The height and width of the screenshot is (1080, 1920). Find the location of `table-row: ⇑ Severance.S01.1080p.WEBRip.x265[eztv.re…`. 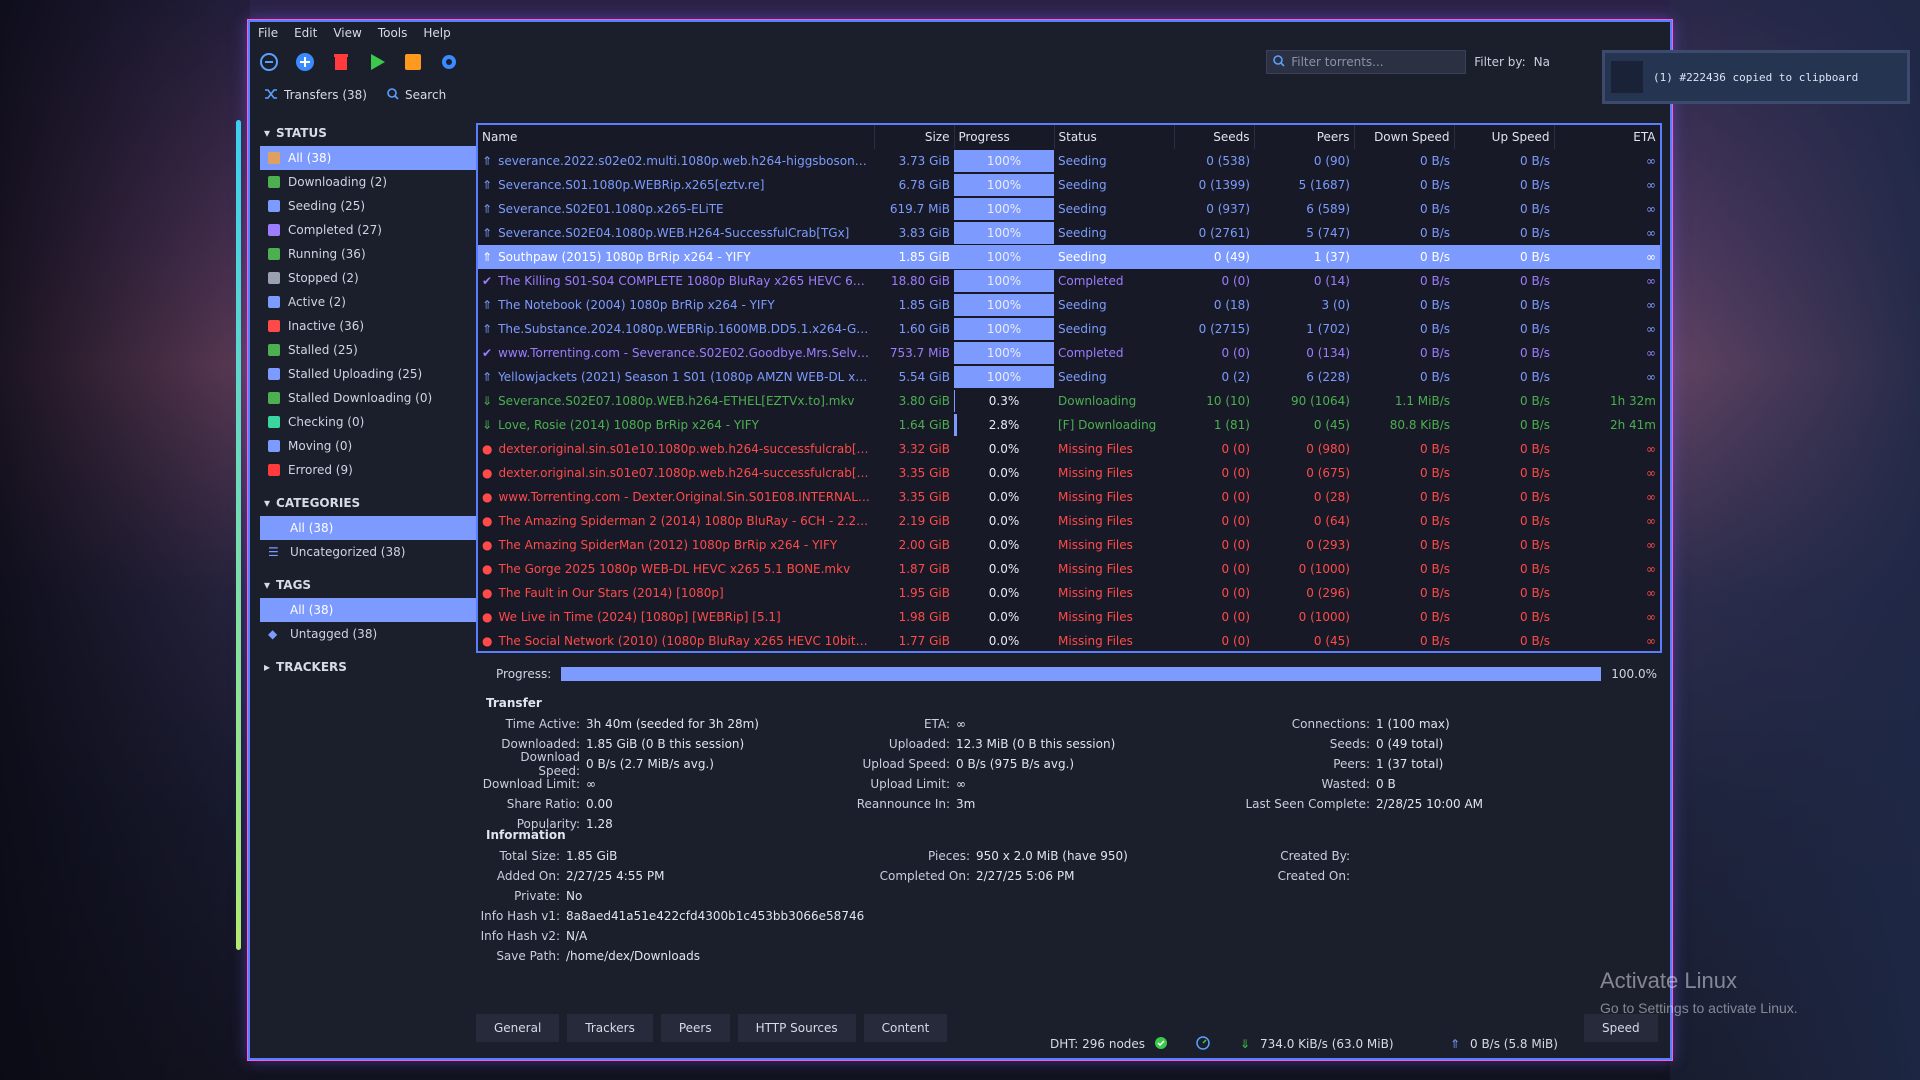

table-row: ⇑ Severance.S01.1080p.WEBRip.x265[eztv.re… is located at coordinates (1069, 185).